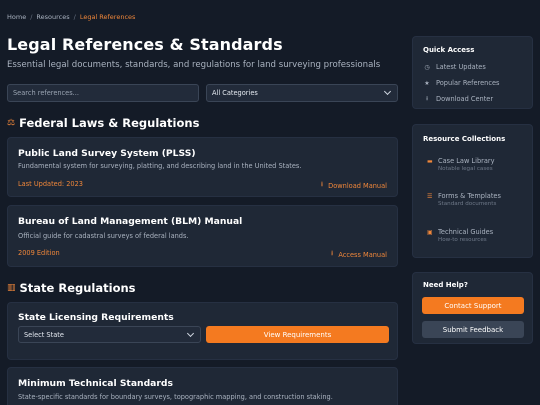 This screenshot has width=540, height=405. I want to click on breadcrumb-current: Legal References, so click(107, 17).